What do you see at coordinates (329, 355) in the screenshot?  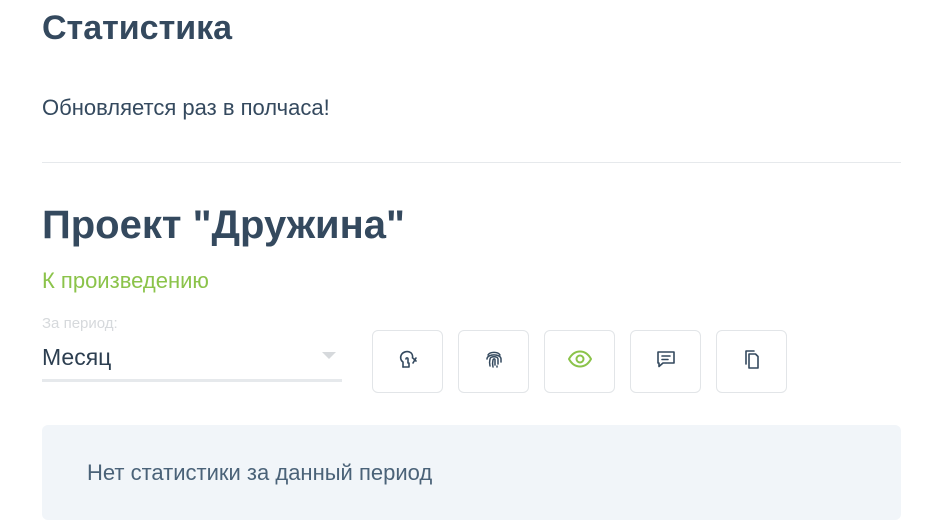 I see `chevron-down-icon` at bounding box center [329, 355].